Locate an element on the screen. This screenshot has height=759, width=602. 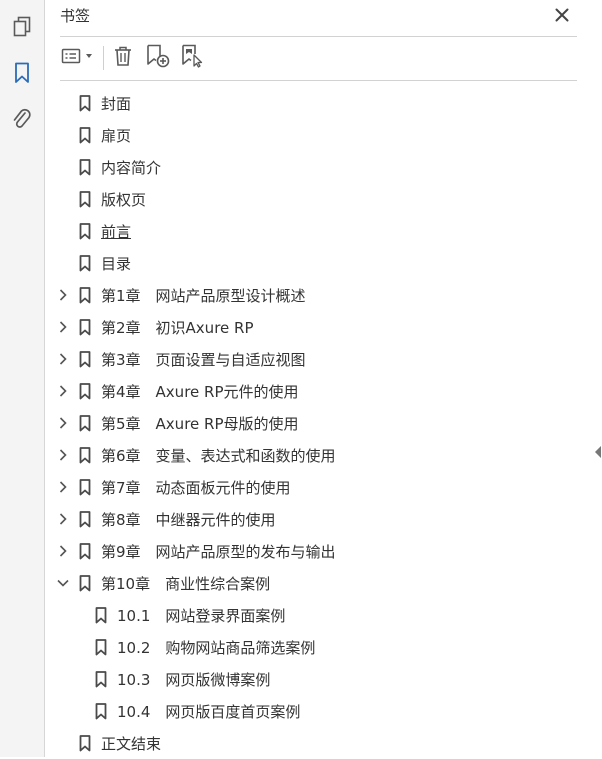
bookmark-item: 10.3 网页版微博案例 is located at coordinates (323, 679).